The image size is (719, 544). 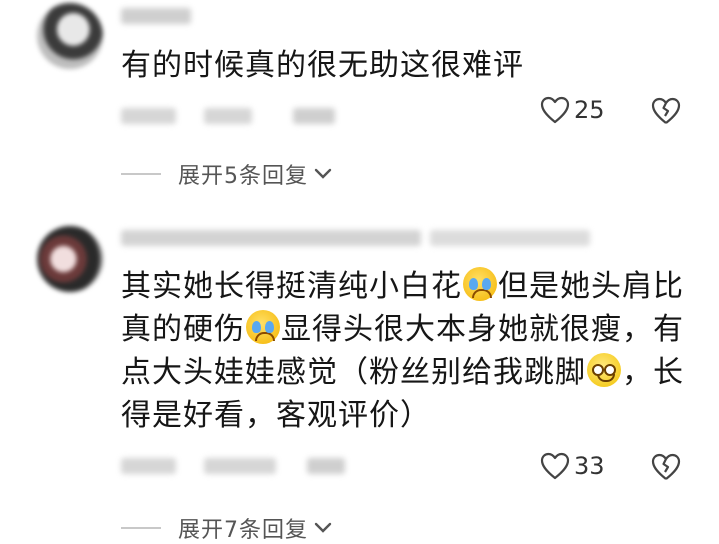 I want to click on comment-text-part: 其实她长得挺清纯小白花, so click(x=291, y=286).